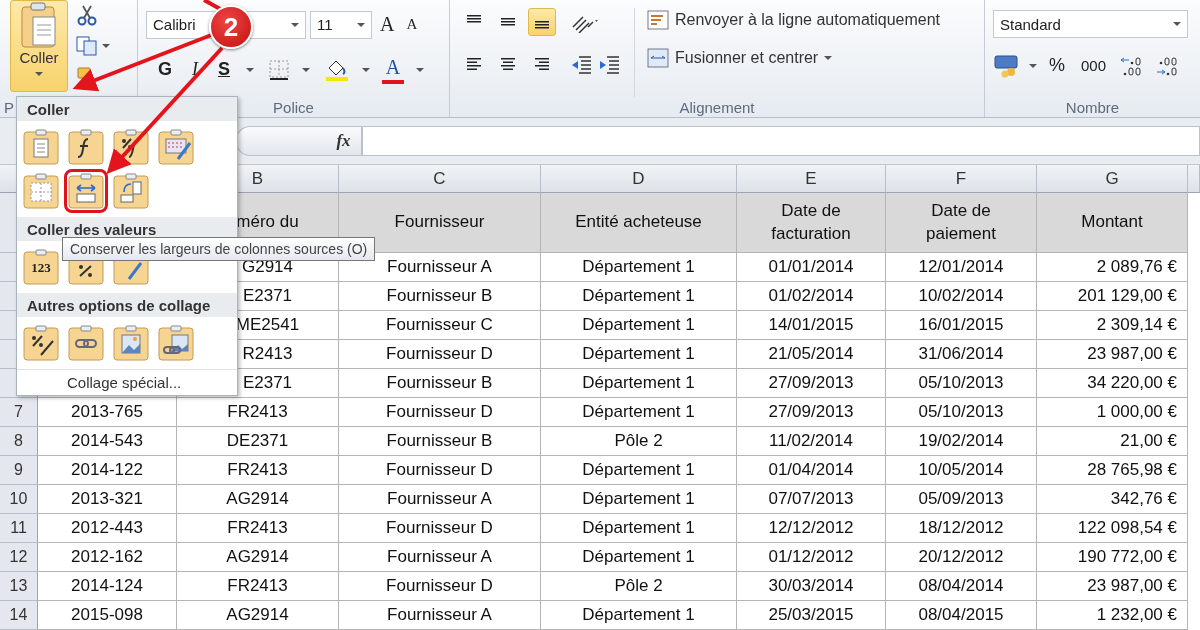 Image resolution: width=1200 pixels, height=630 pixels. I want to click on table-cell-text: 16/01/2015, so click(961, 324).